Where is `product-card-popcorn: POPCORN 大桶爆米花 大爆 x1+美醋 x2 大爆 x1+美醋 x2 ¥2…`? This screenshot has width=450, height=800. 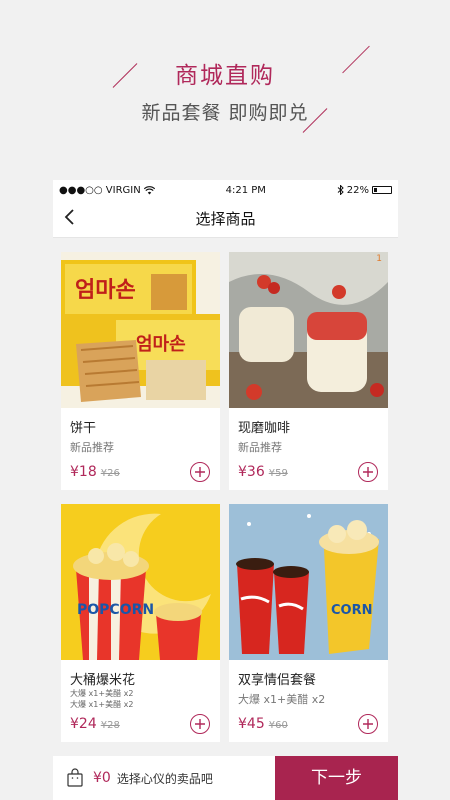 product-card-popcorn: POPCORN 大桶爆米花 大爆 x1+美醋 x2 大爆 x1+美醋 x2 ¥2… is located at coordinates (140, 623).